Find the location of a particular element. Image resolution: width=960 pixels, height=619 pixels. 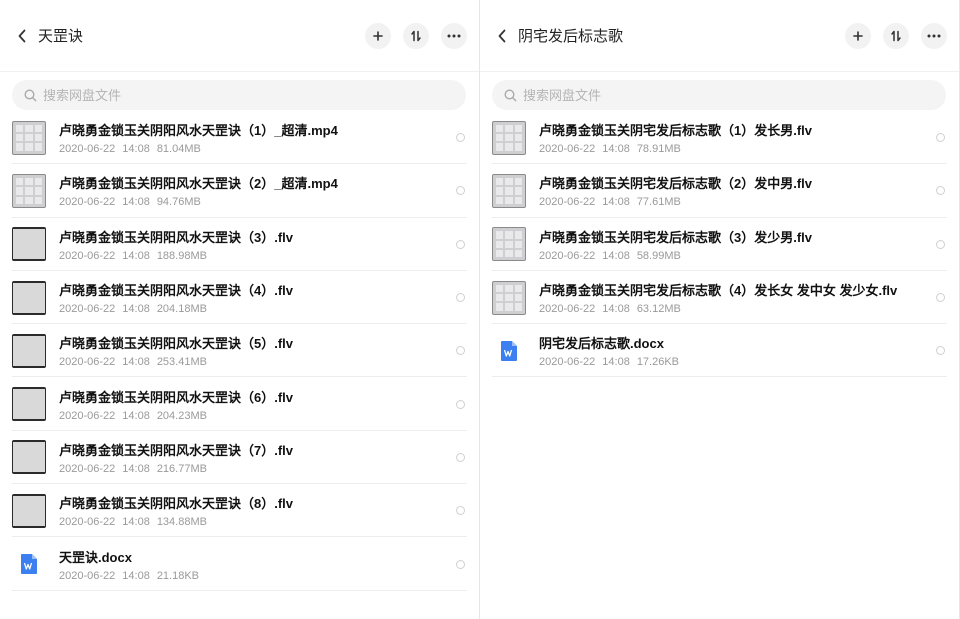

file-meta: 2020-06-22 14:08 204.23MB is located at coordinates (257, 416).